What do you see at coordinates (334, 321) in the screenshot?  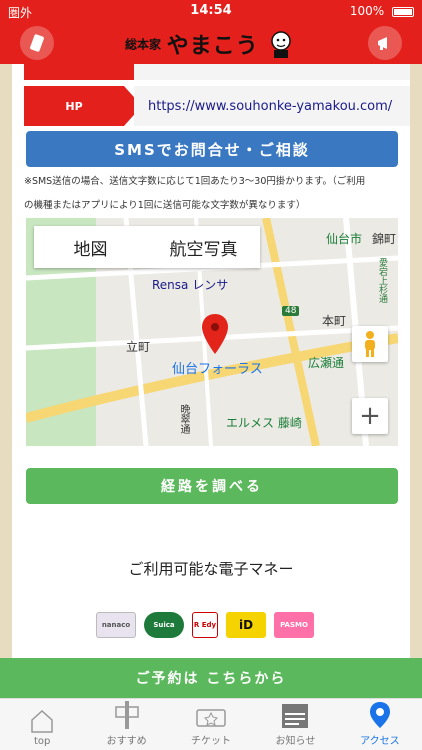 I see `map-label: 本町` at bounding box center [334, 321].